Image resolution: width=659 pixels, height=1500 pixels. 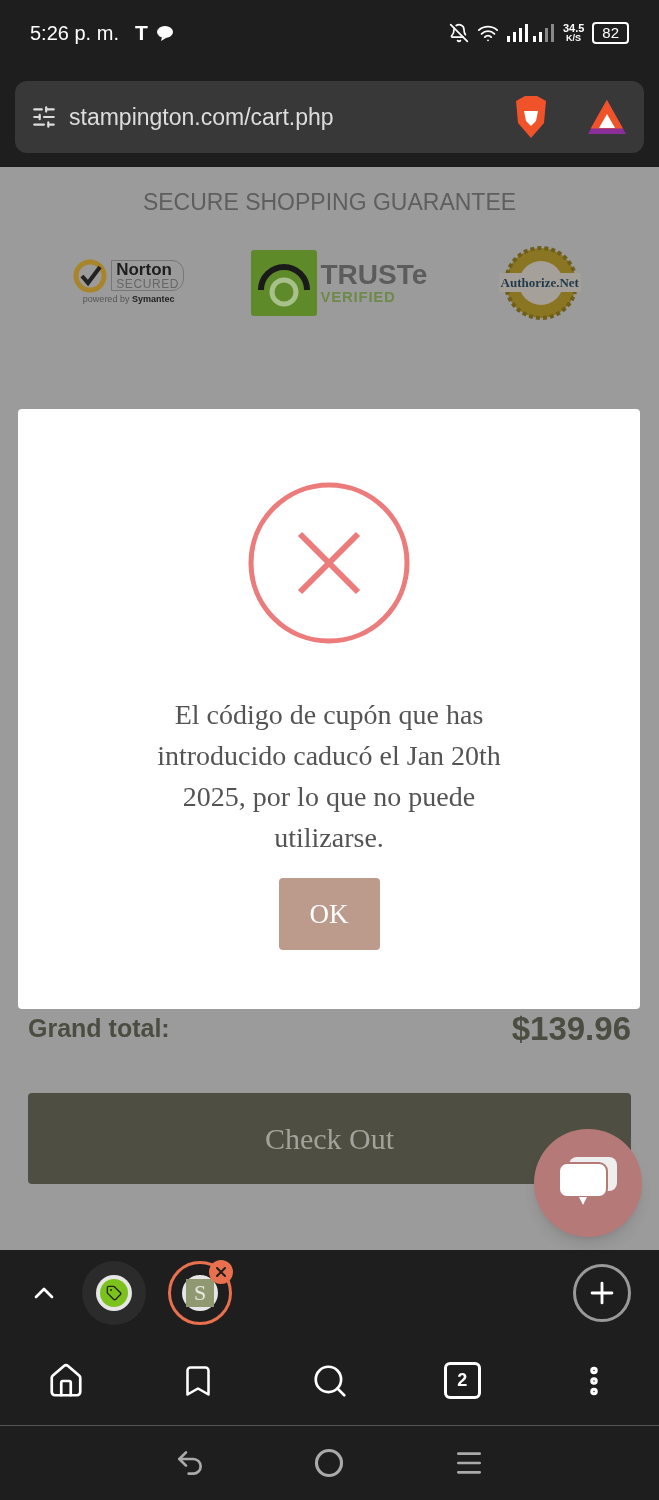 What do you see at coordinates (200, 1293) in the screenshot?
I see `site-favicon: S` at bounding box center [200, 1293].